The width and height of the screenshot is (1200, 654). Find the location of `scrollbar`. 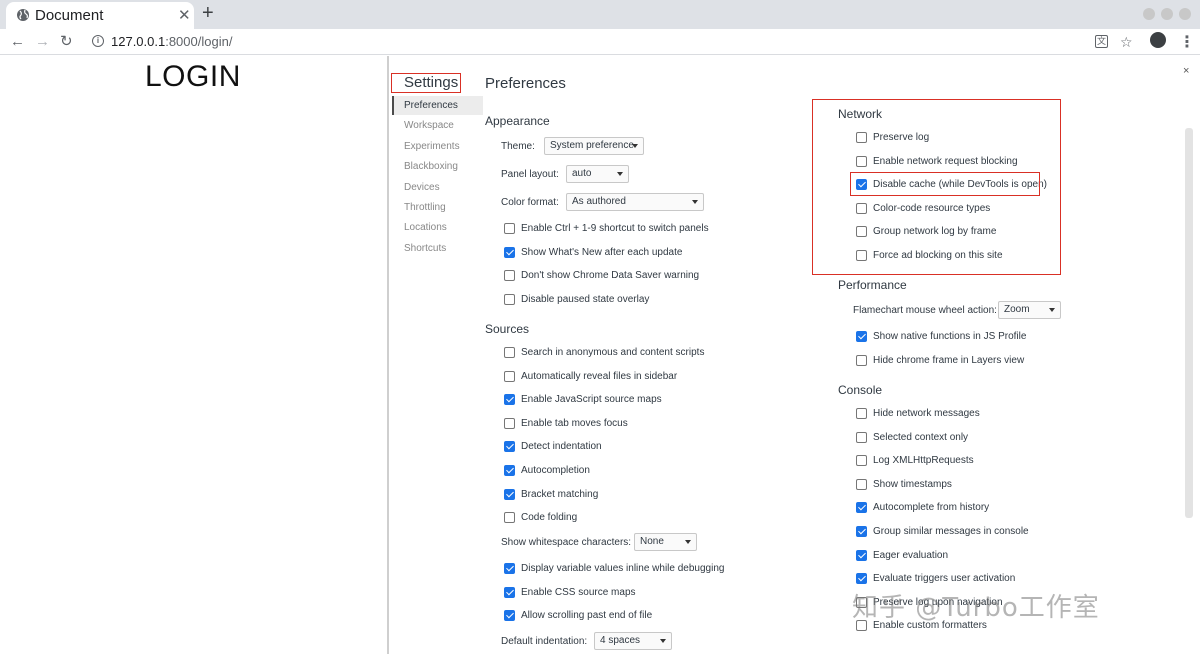

scrollbar is located at coordinates (1189, 323).